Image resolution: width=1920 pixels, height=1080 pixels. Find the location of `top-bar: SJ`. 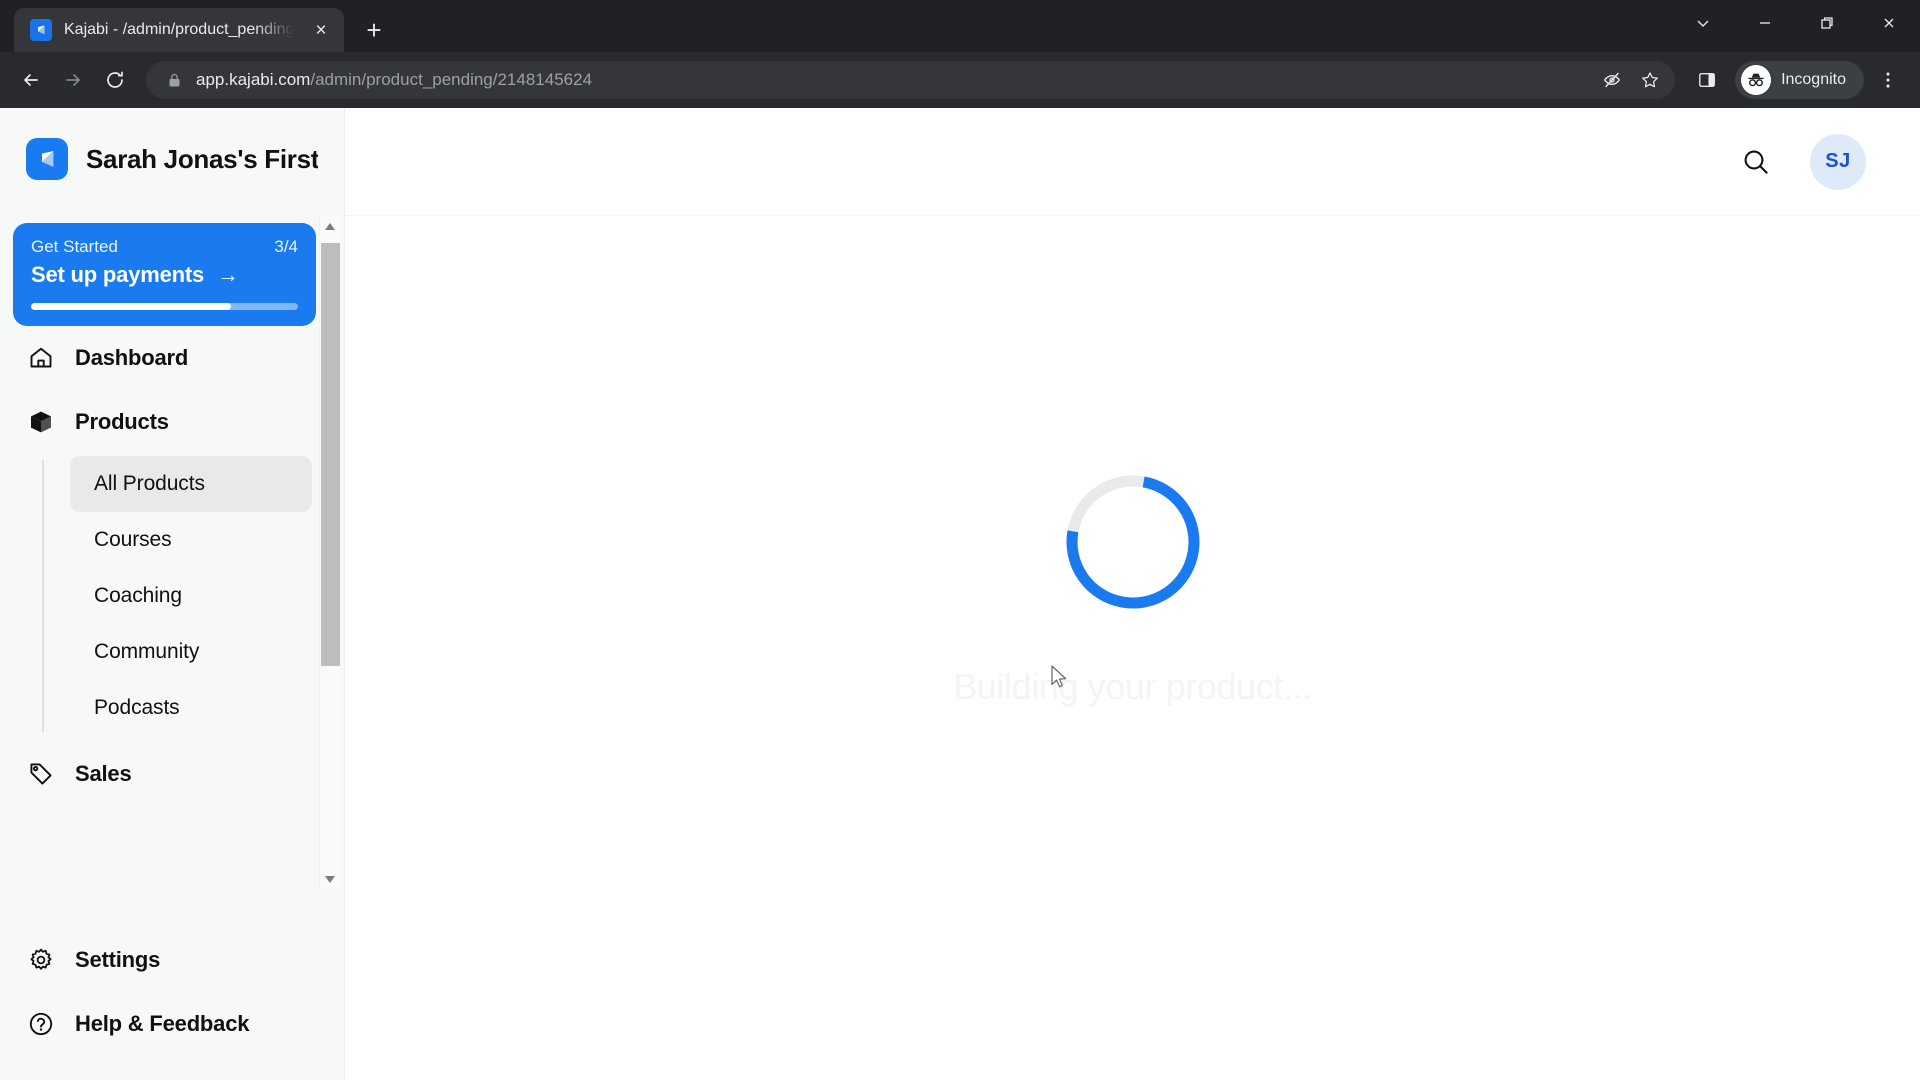

top-bar: SJ is located at coordinates (1132, 162).